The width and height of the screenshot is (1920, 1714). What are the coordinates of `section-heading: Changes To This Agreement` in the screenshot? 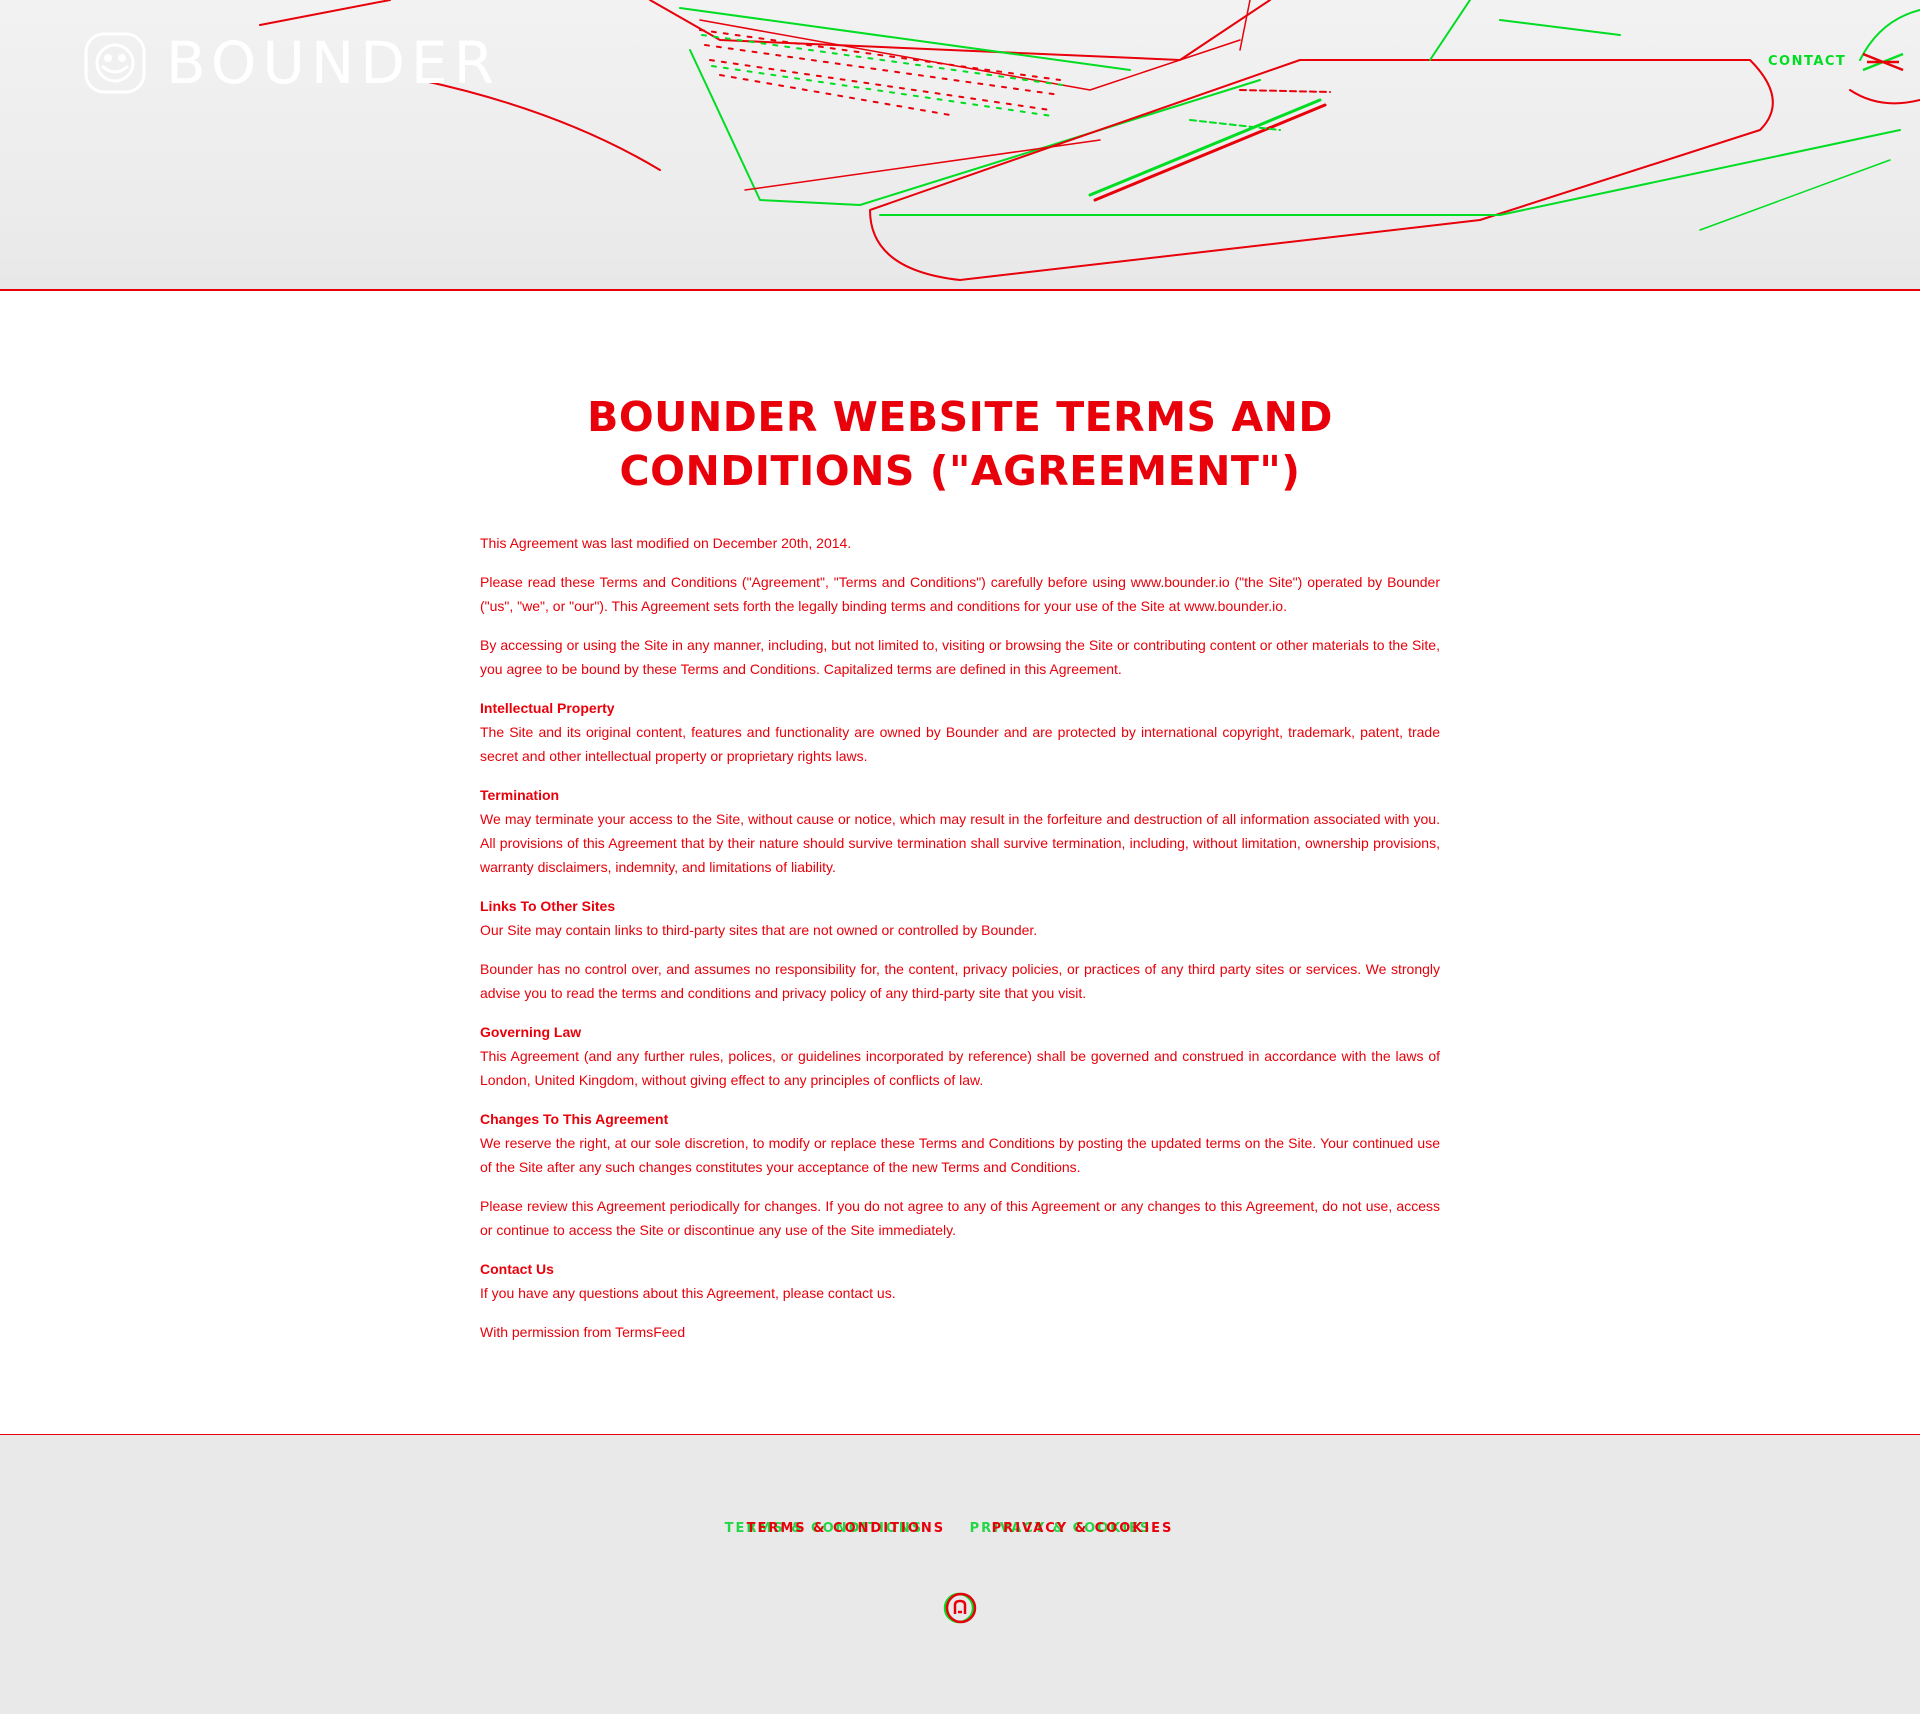 It's located at (574, 1119).